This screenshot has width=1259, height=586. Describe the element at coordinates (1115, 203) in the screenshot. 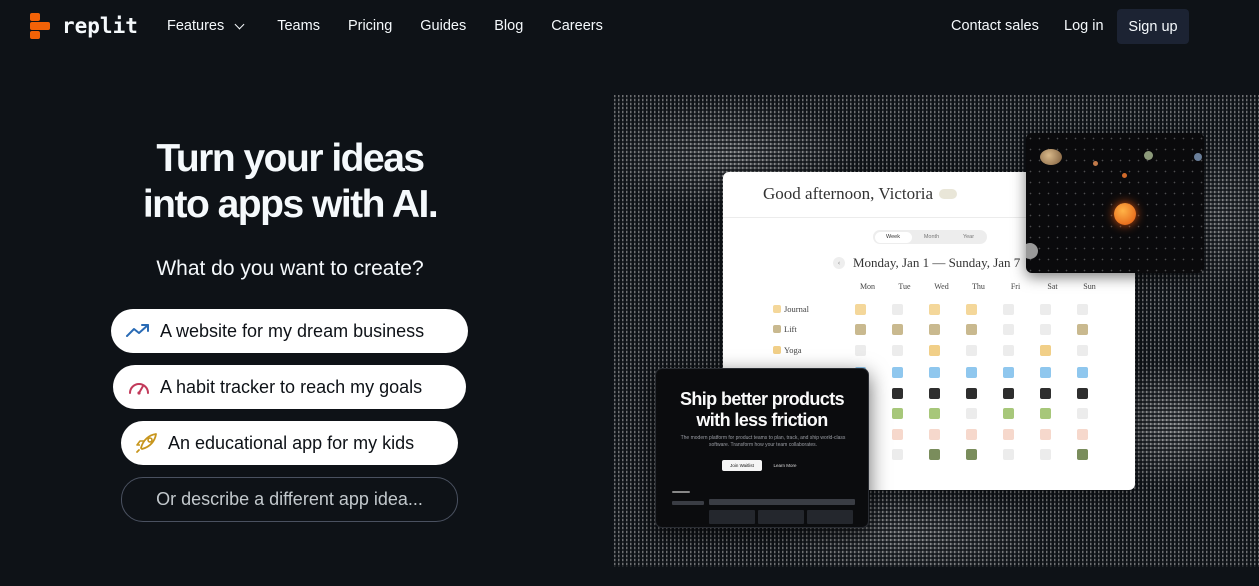

I see `solar-system-preview` at that location.